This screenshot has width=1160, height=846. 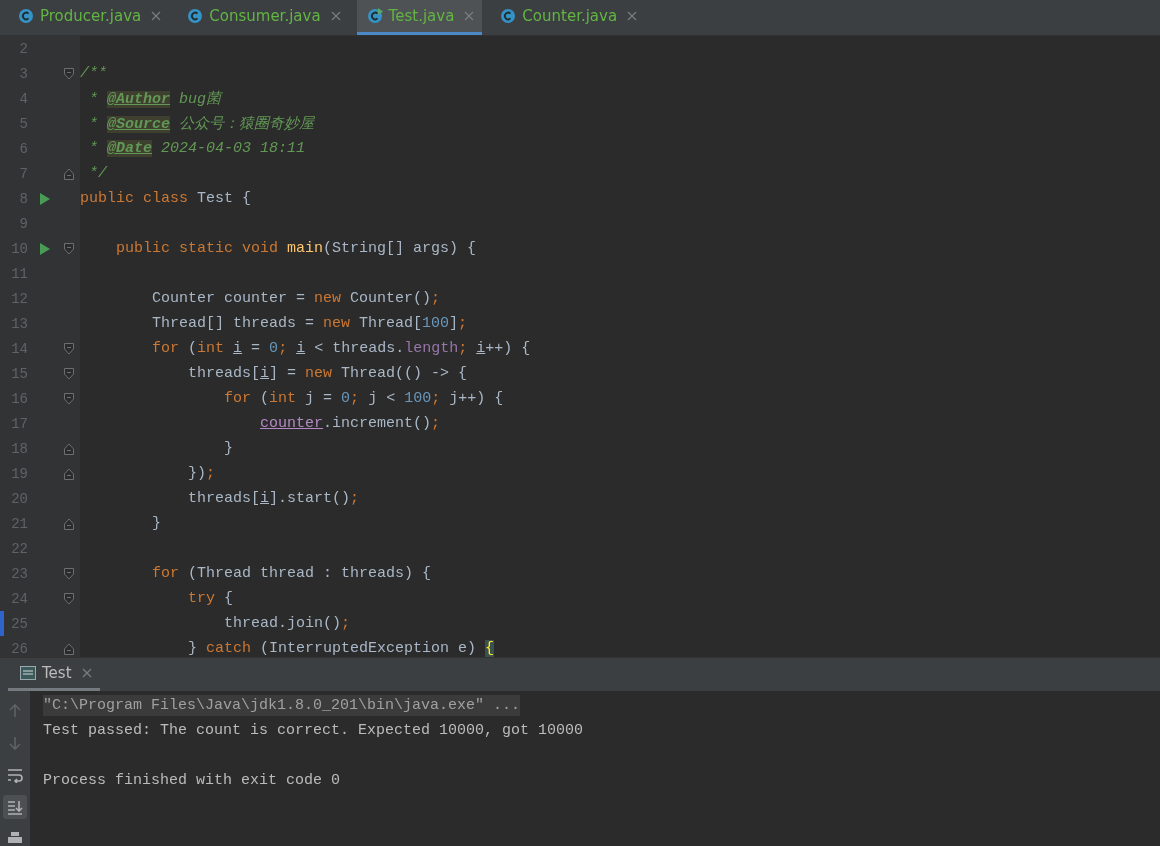 I want to click on code-text: j++) {, so click(x=476, y=398).